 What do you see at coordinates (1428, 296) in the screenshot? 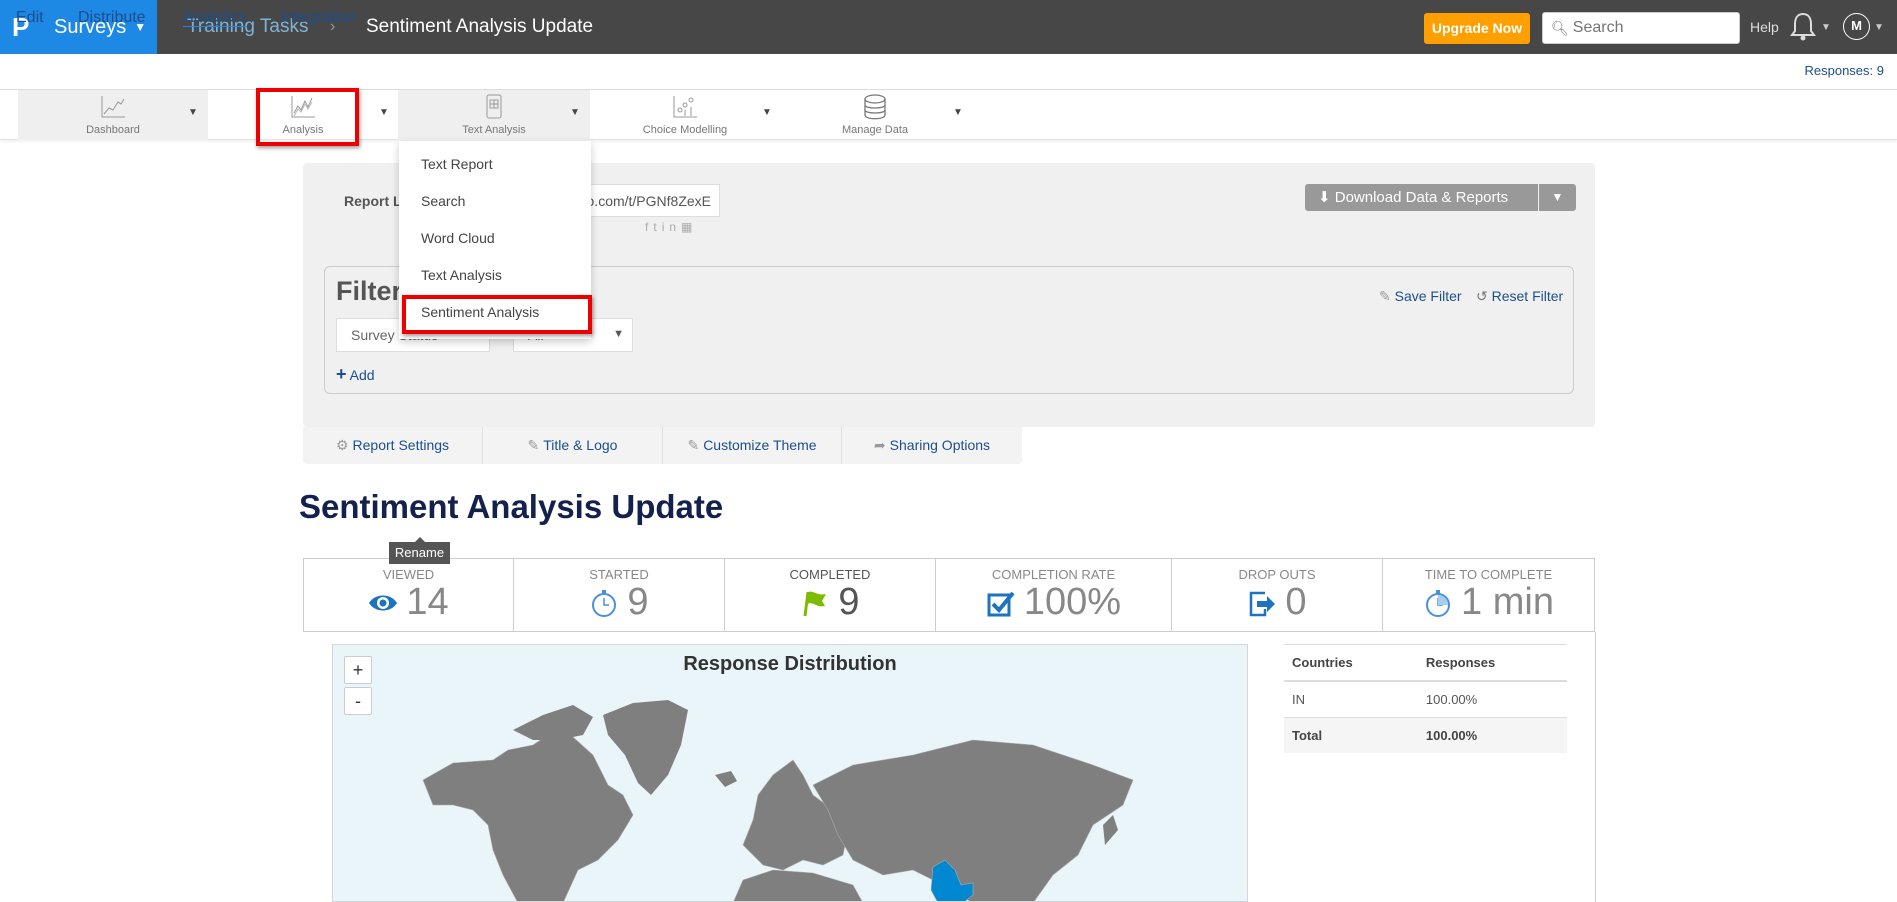
I see `save-filter-label: Save Filter` at bounding box center [1428, 296].